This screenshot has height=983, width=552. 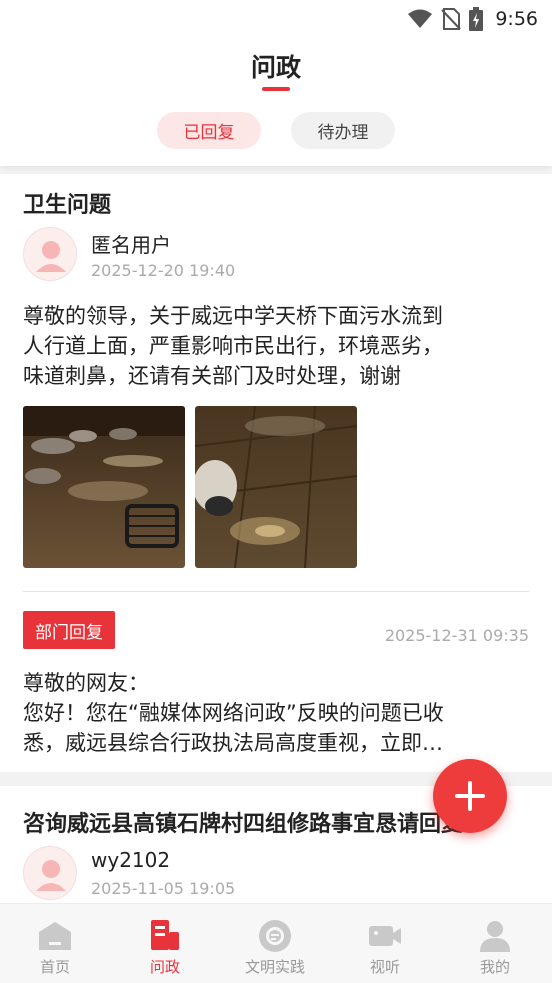 I want to click on post-content-line: 味道刺鼻，还请有关部门及时处理，谢谢, so click(x=212, y=376).